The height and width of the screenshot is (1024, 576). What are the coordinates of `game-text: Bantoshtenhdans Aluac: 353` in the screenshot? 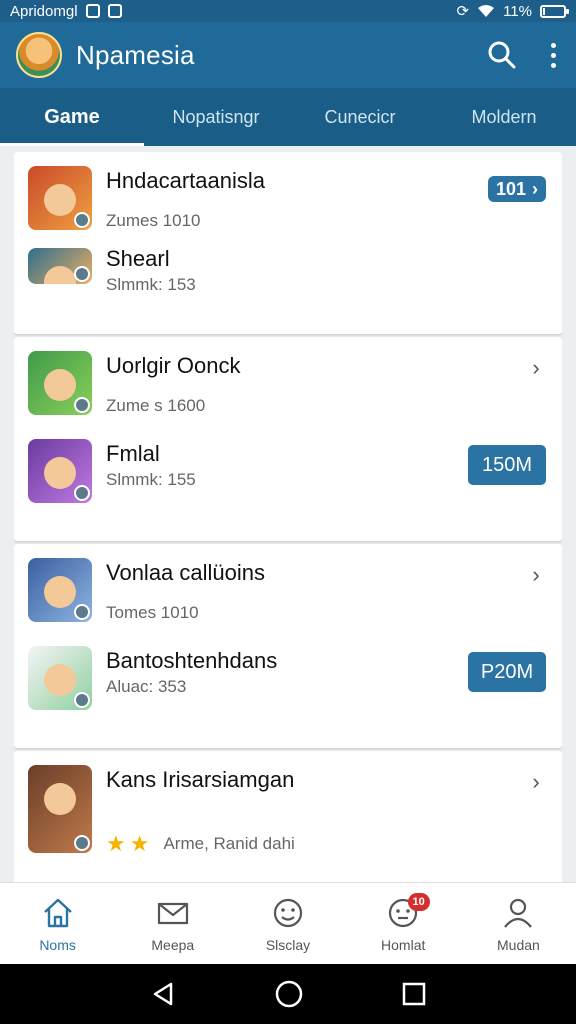 It's located at (191, 672).